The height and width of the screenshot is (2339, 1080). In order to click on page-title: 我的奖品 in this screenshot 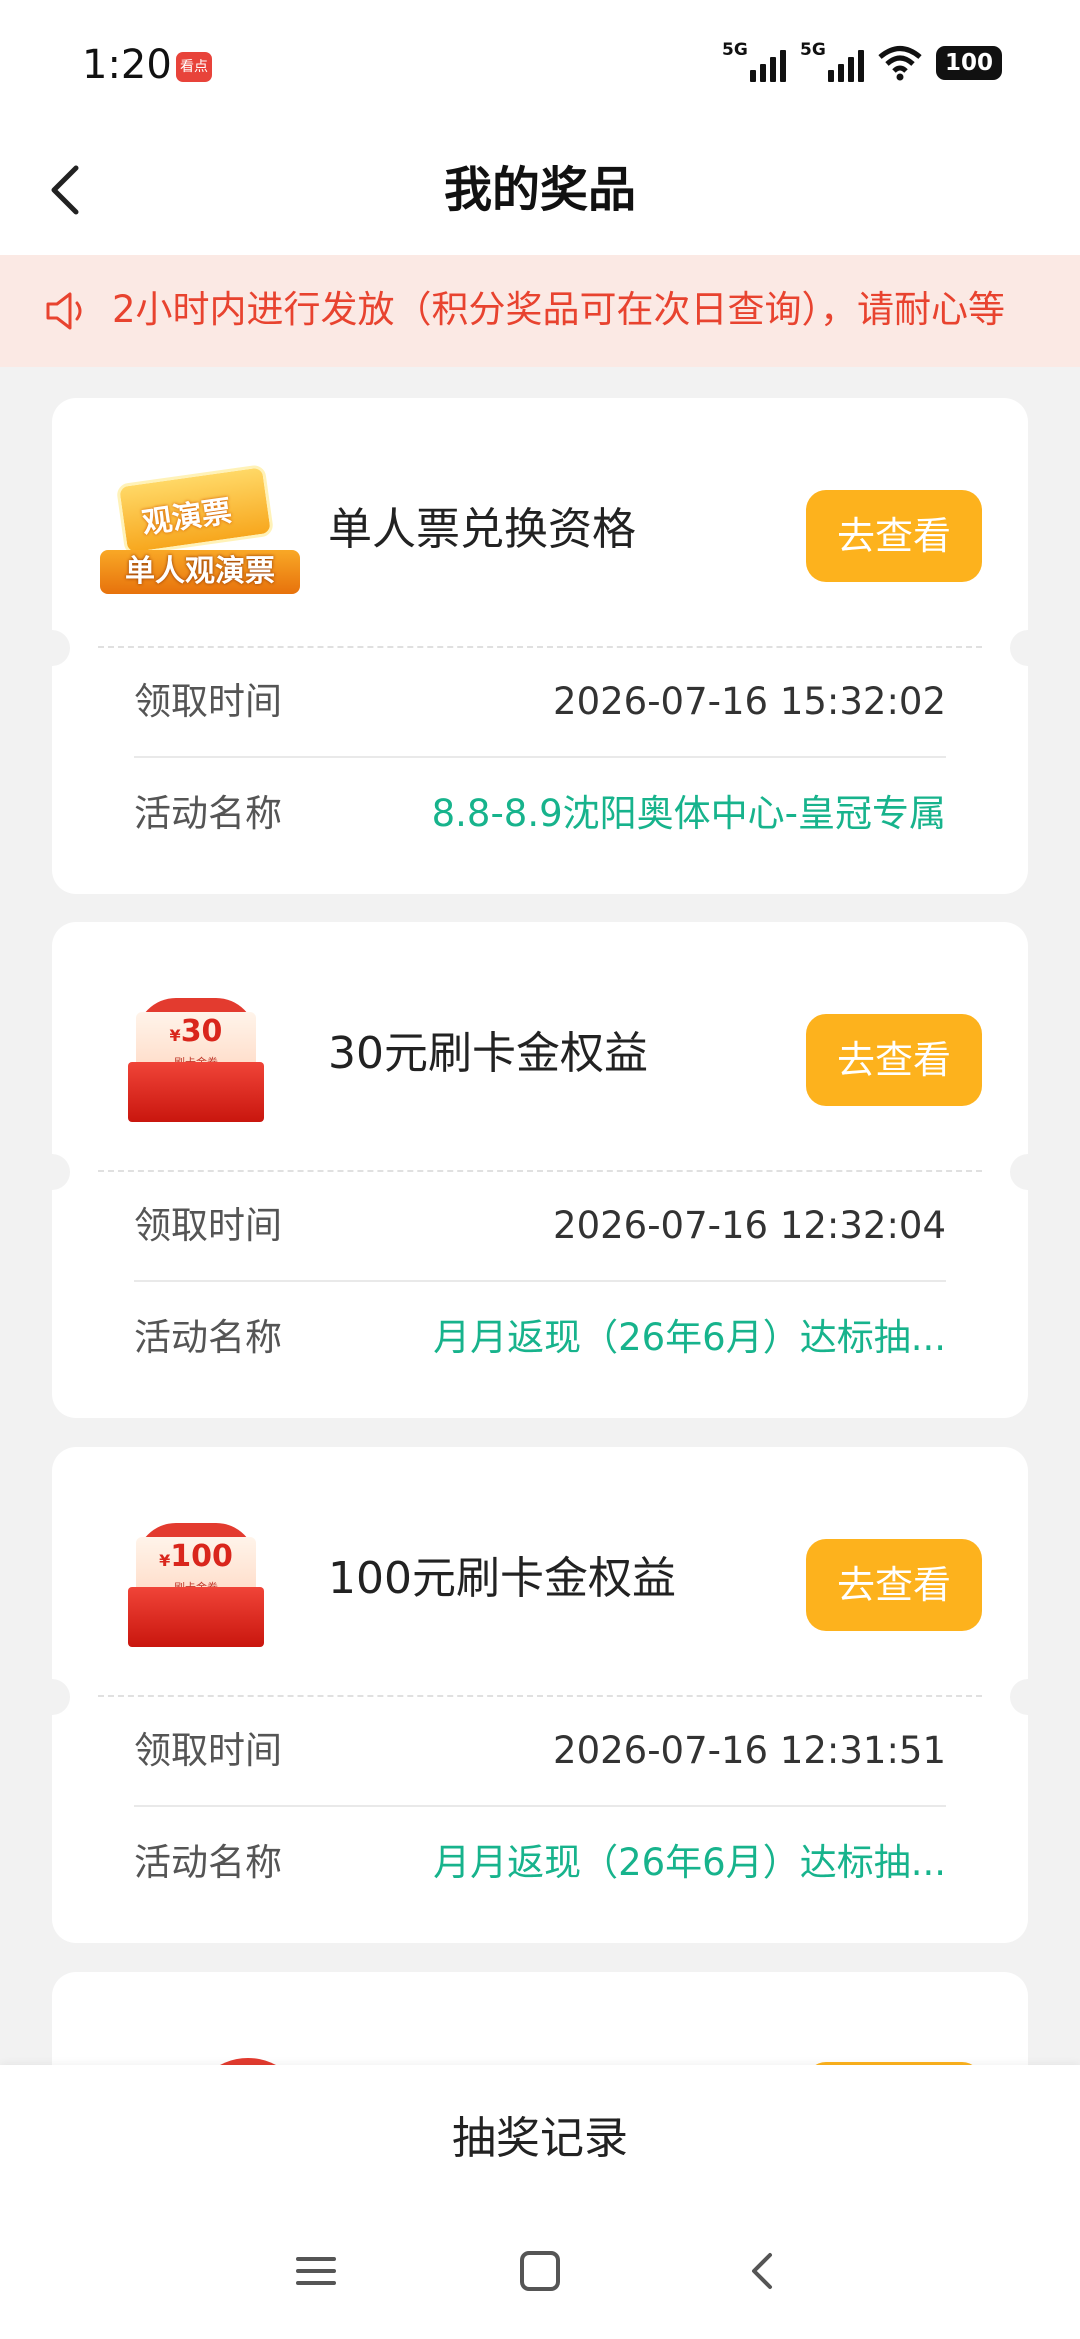, I will do `click(539, 190)`.